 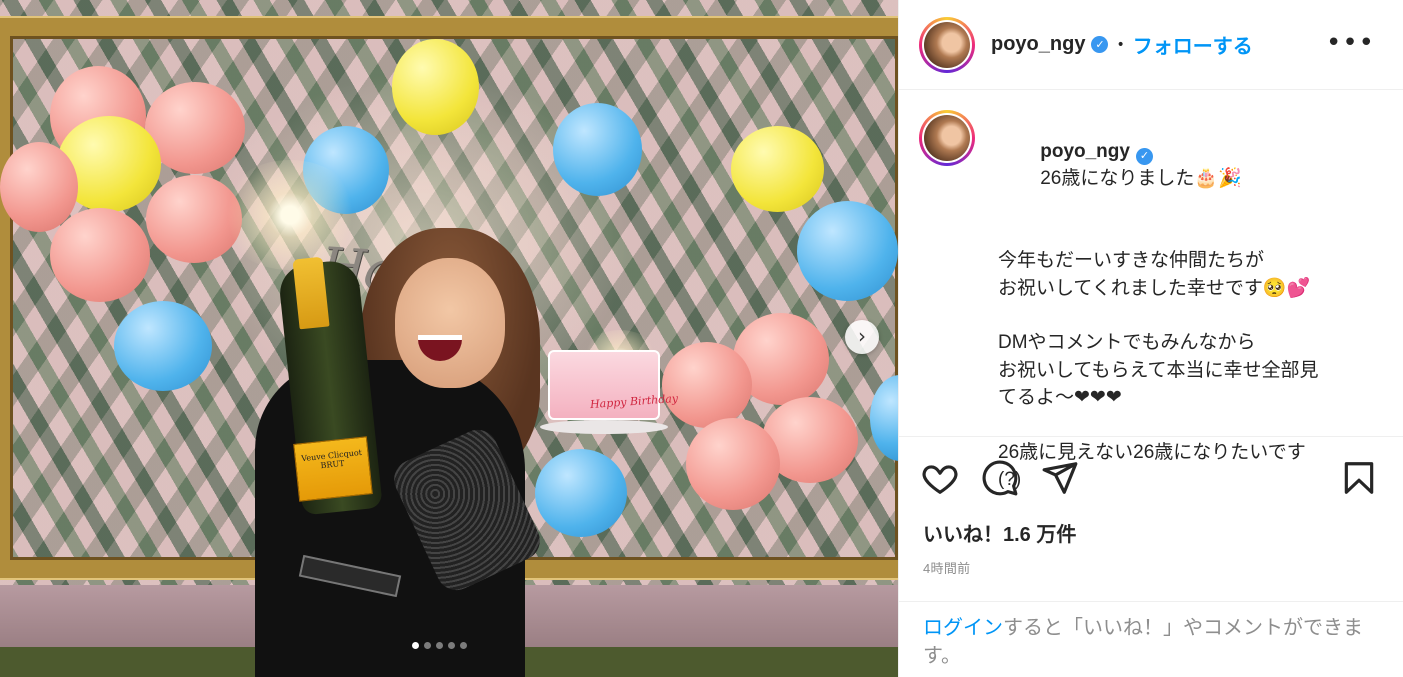 What do you see at coordinates (999, 532) in the screenshot?
I see `like-count: いいね！1.6 万件` at bounding box center [999, 532].